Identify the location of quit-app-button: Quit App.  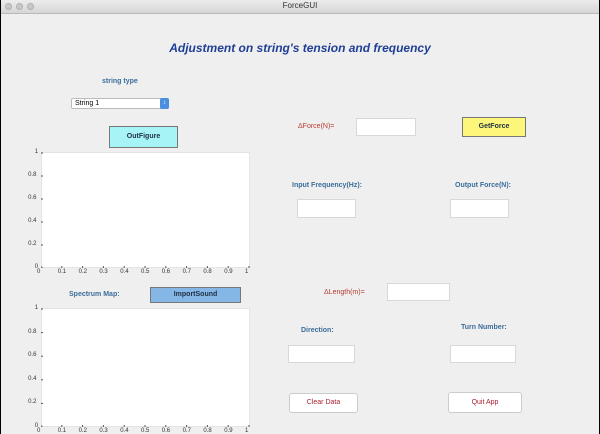
(485, 402).